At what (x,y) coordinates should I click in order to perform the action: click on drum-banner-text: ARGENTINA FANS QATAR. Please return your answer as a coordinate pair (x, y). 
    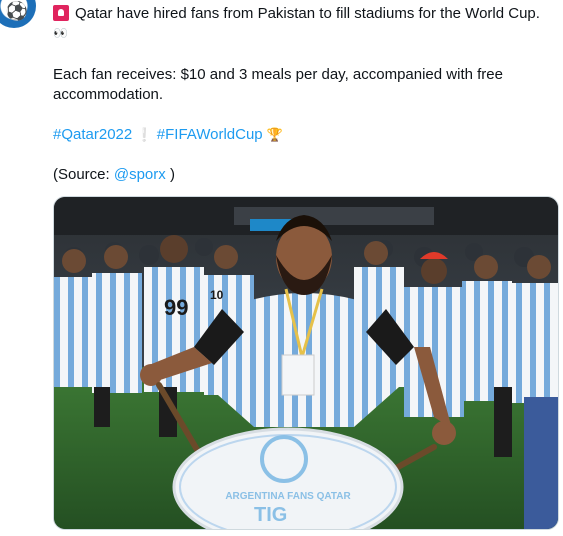
    Looking at the image, I should click on (288, 496).